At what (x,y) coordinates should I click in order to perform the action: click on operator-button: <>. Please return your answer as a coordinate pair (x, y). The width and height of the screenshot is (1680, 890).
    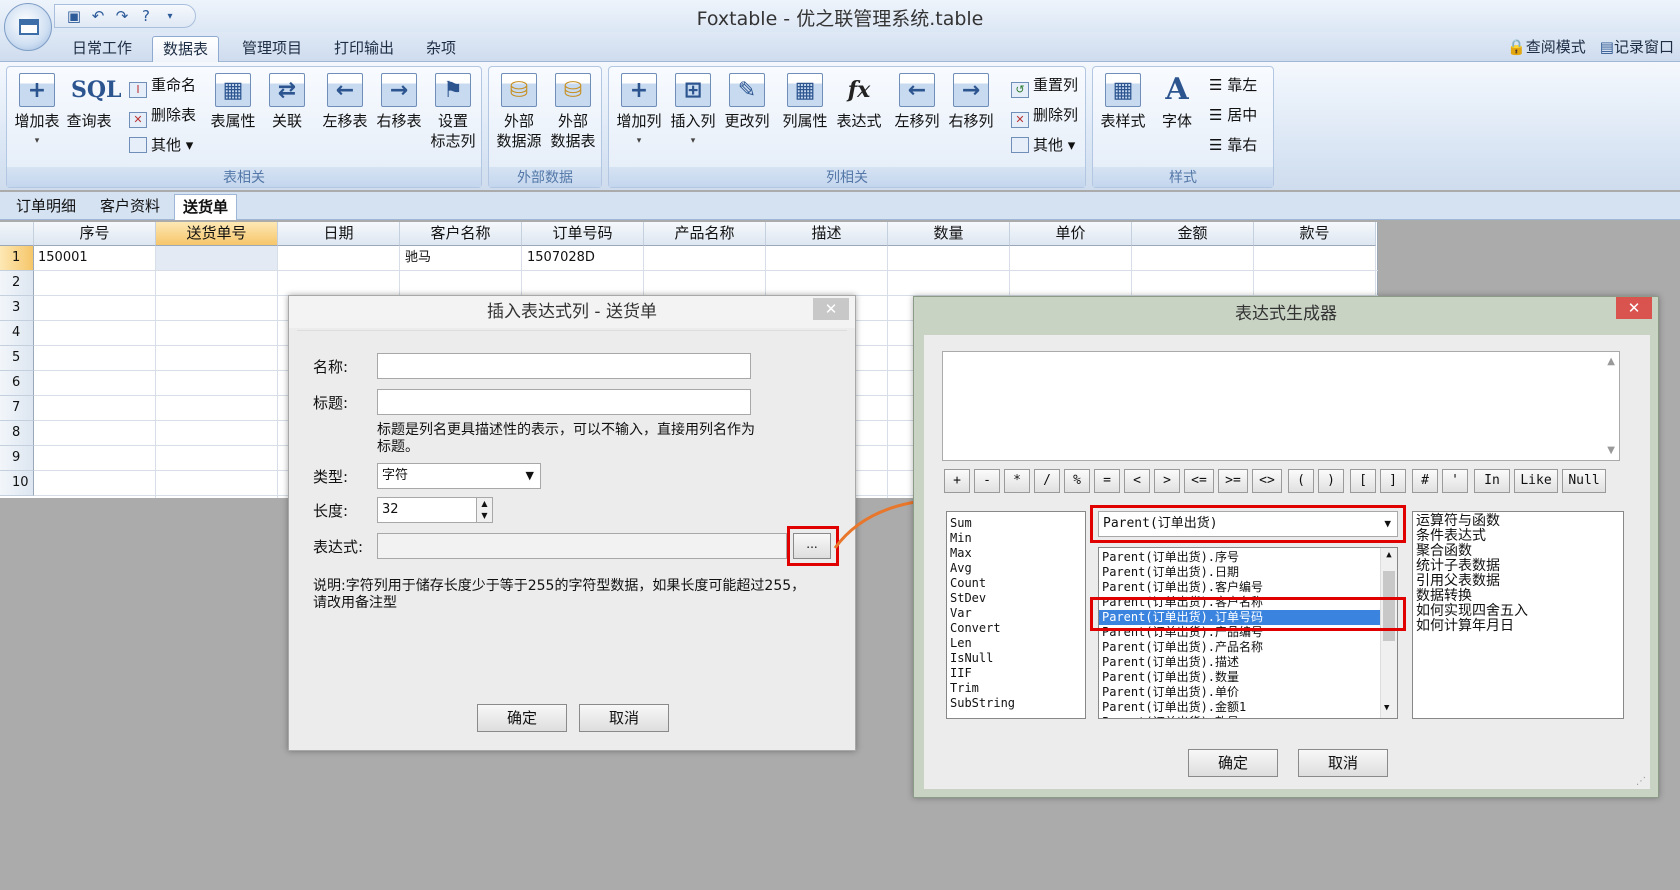
    Looking at the image, I should click on (1267, 481).